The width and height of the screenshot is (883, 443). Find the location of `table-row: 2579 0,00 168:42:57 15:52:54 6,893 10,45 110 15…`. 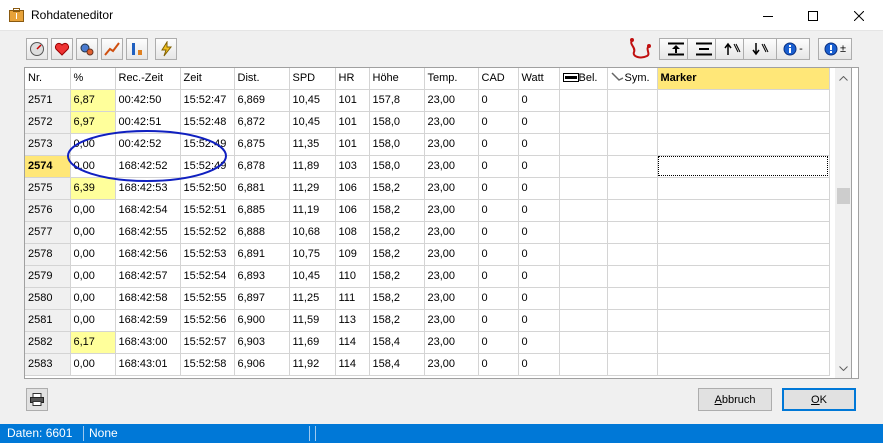

table-row: 2579 0,00 168:42:57 15:52:54 6,893 10,45 110 15… is located at coordinates (427, 276).